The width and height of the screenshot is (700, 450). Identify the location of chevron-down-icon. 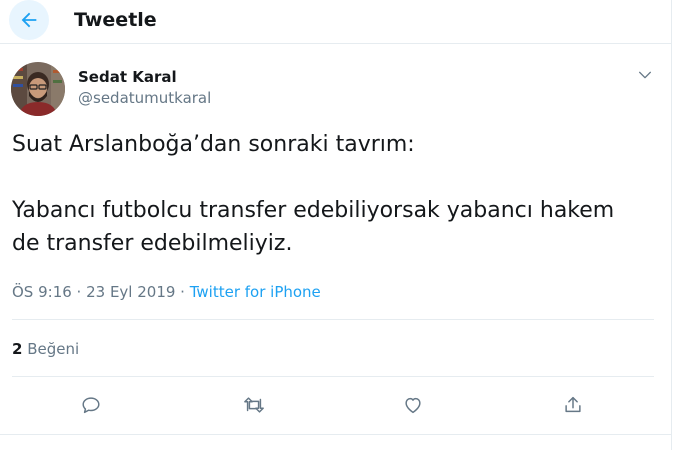
(645, 75).